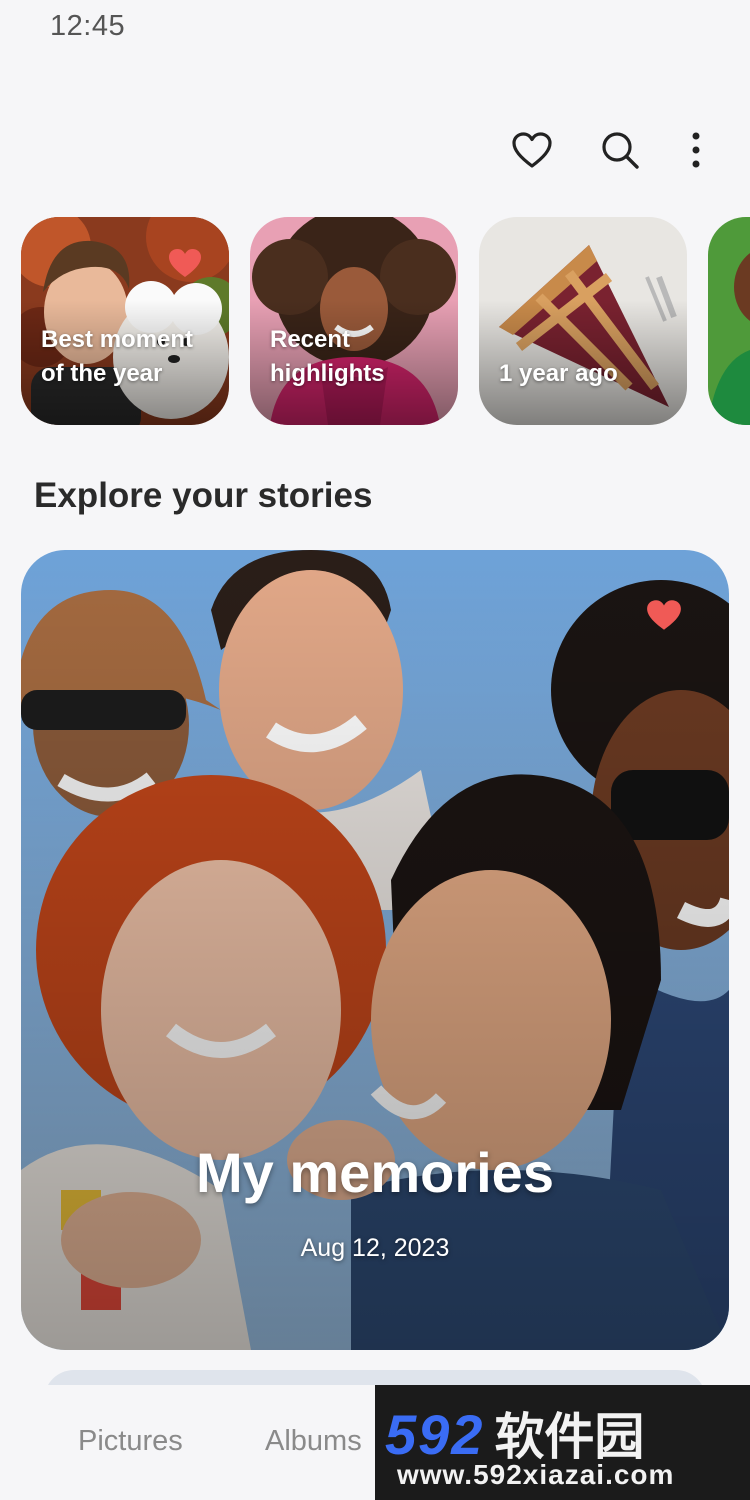 Image resolution: width=750 pixels, height=1500 pixels. I want to click on search-button, so click(620, 150).